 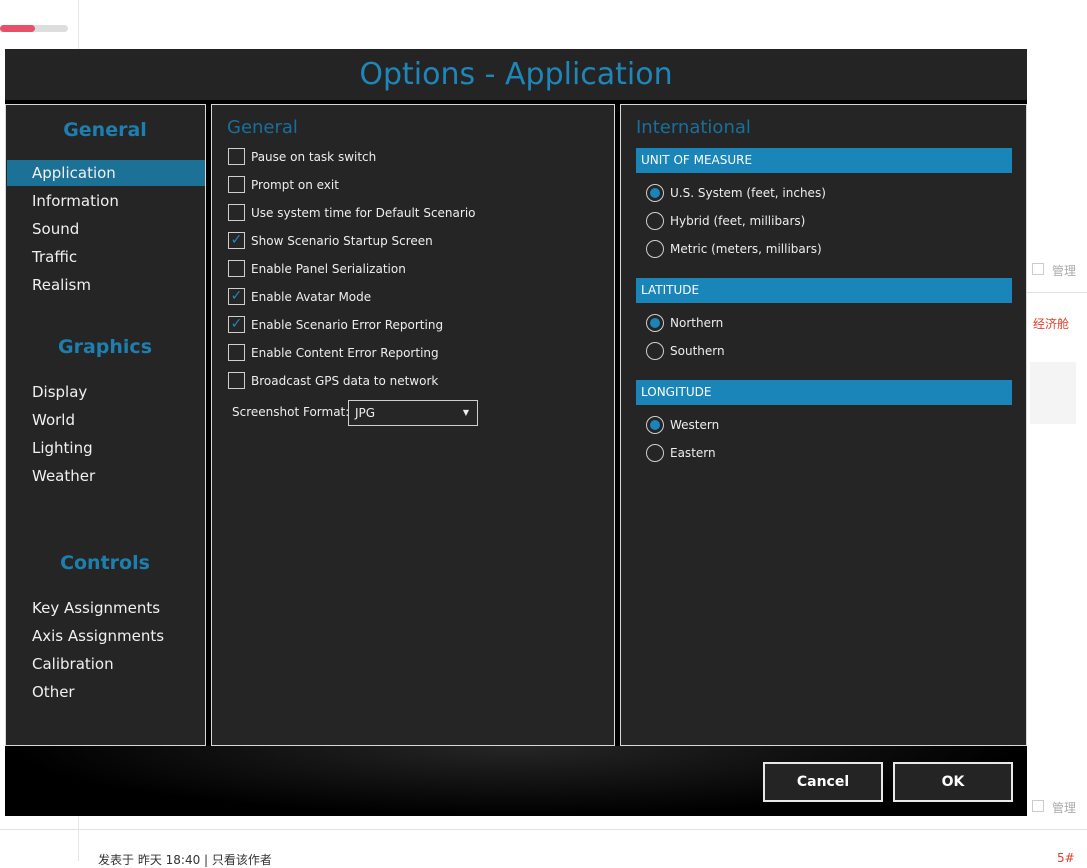 What do you see at coordinates (106, 392) in the screenshot?
I see `sidebar-item-display: Display` at bounding box center [106, 392].